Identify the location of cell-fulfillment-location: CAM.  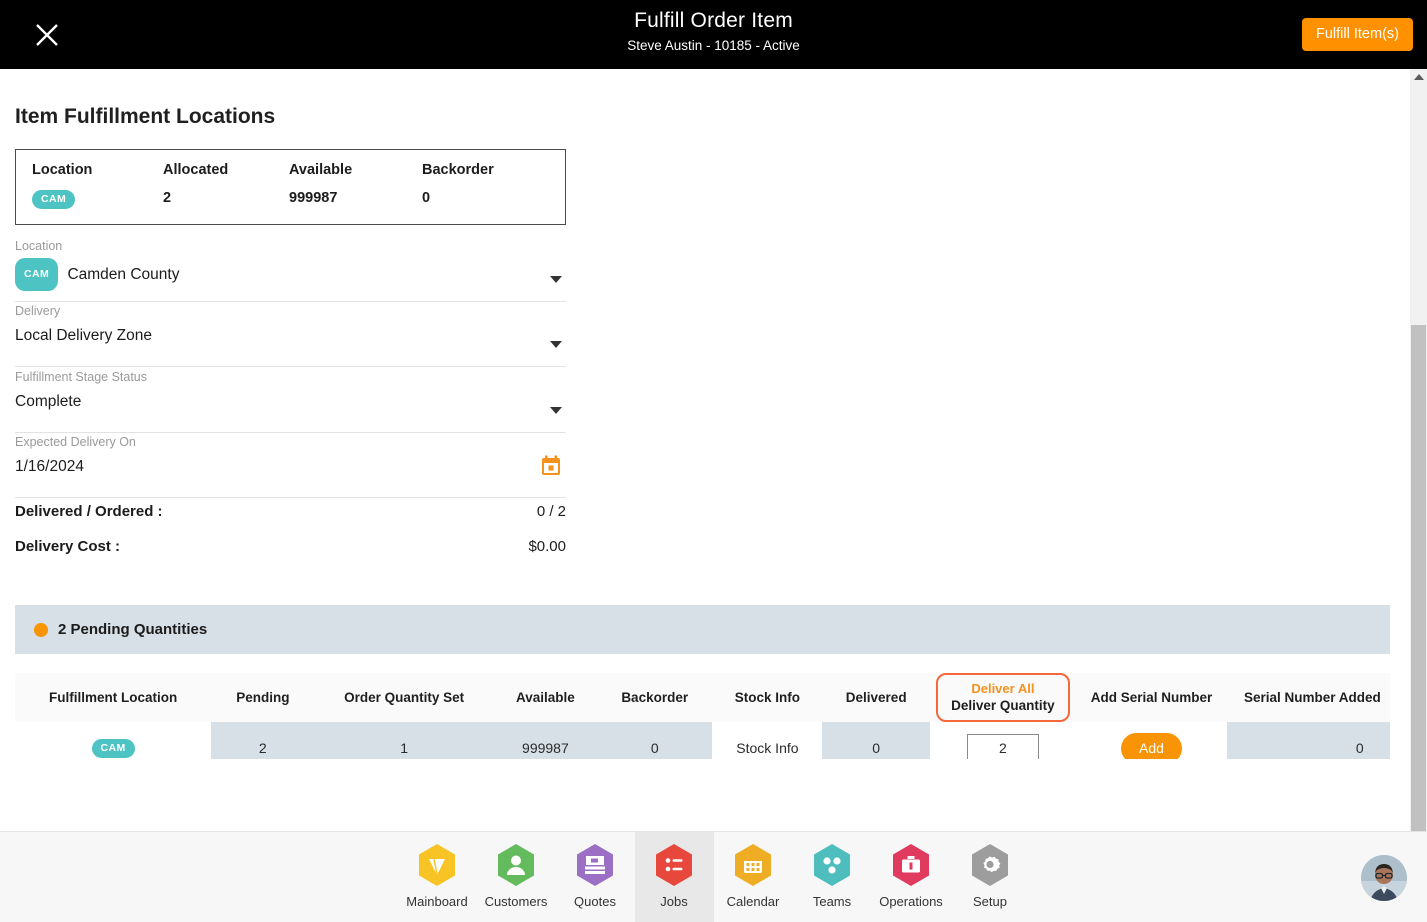
(113, 740).